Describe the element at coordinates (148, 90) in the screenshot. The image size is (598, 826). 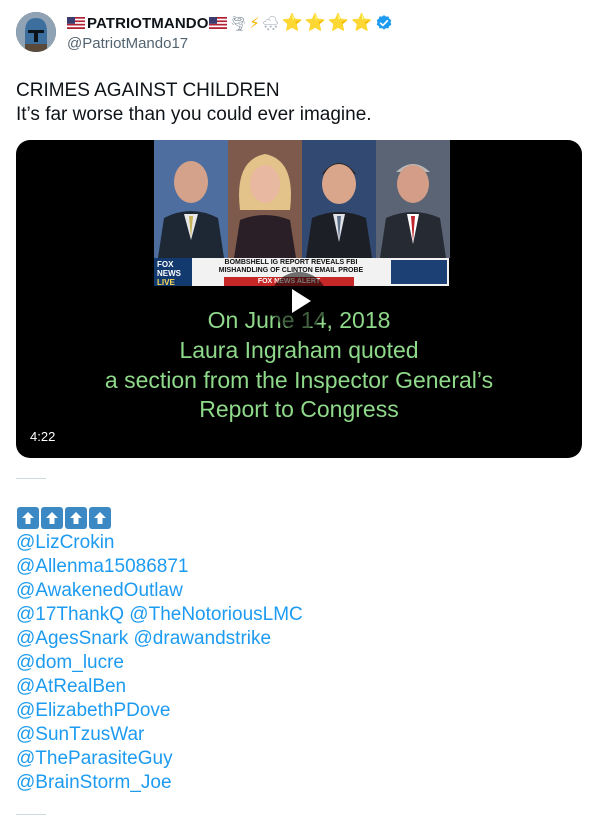
I see `tweet-text-line: CRIMES AGAINST CHILDREN` at that location.